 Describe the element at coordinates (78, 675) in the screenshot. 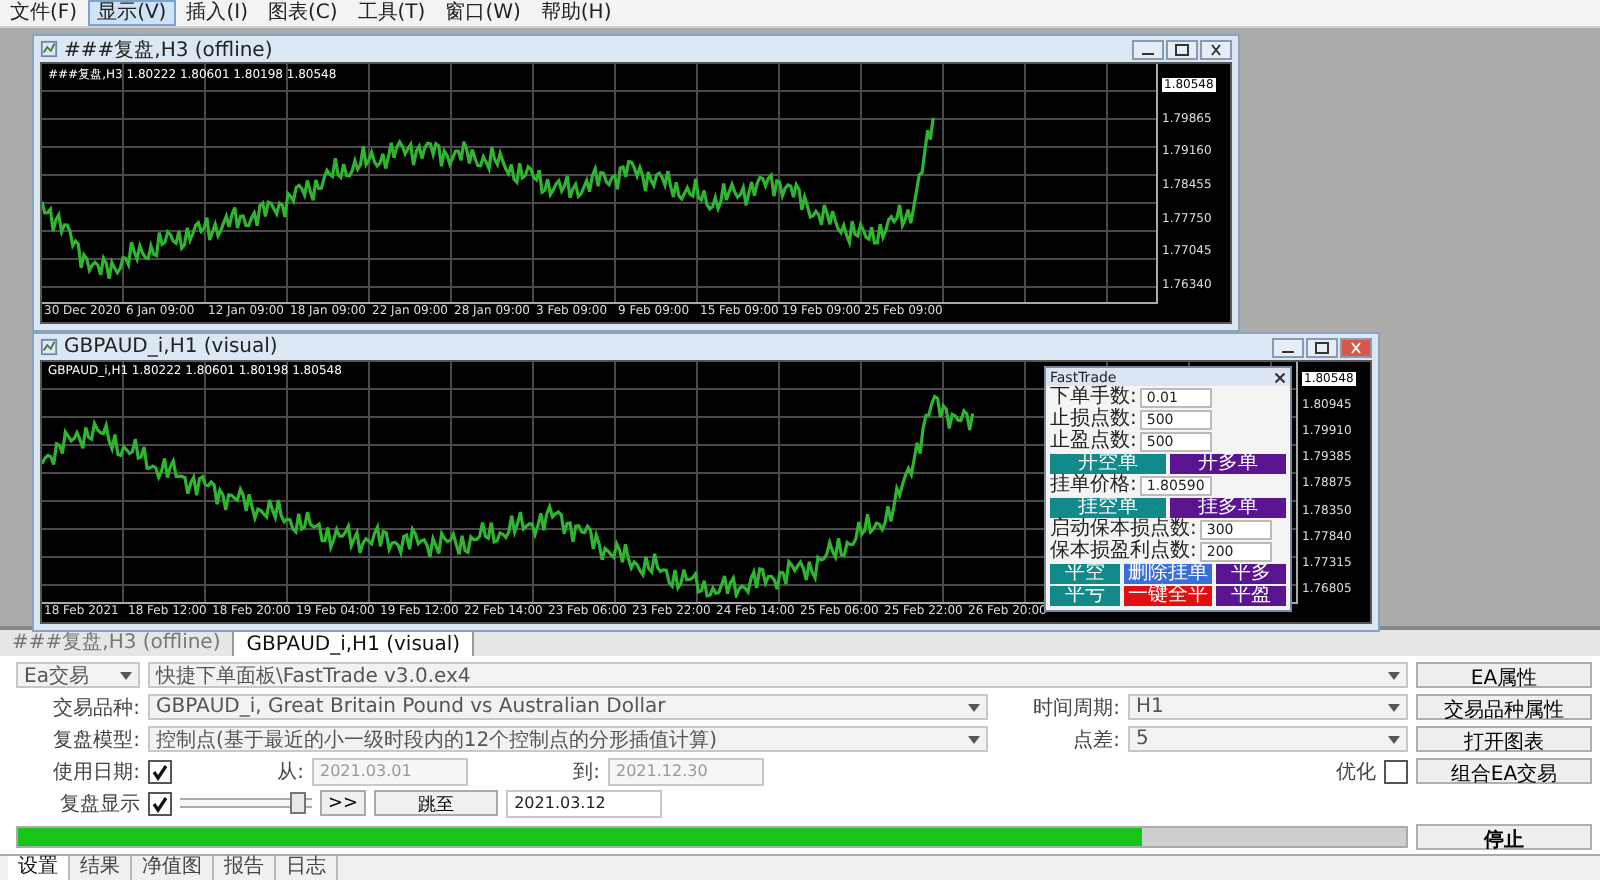

I see `mode-dropdown: Ea交易` at that location.